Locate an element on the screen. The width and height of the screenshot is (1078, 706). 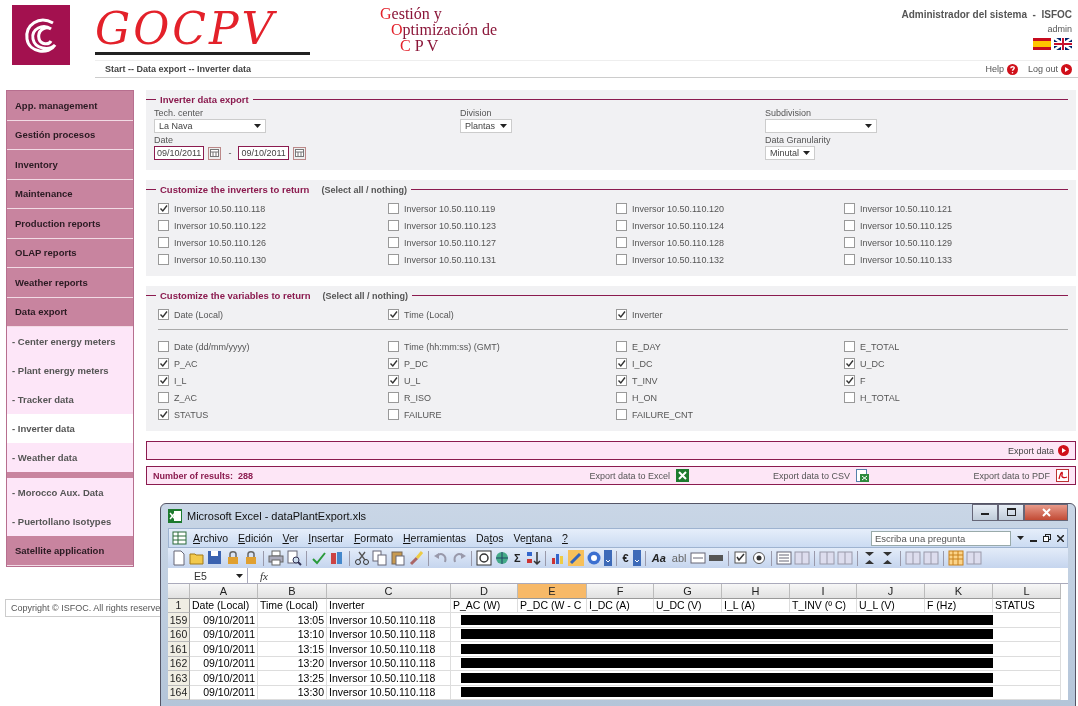
copy-icon is located at coordinates (380, 558).